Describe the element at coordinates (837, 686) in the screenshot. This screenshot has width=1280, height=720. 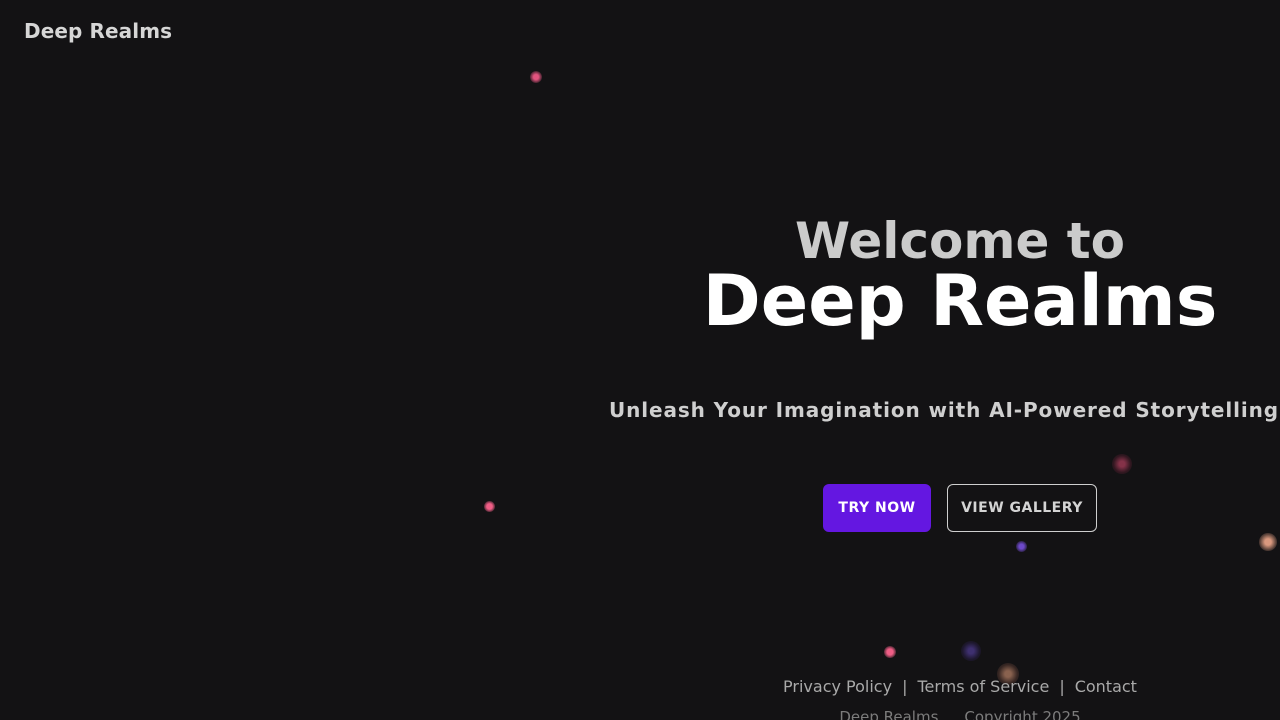
I see `privacy-policy-link: Privacy Policy` at that location.